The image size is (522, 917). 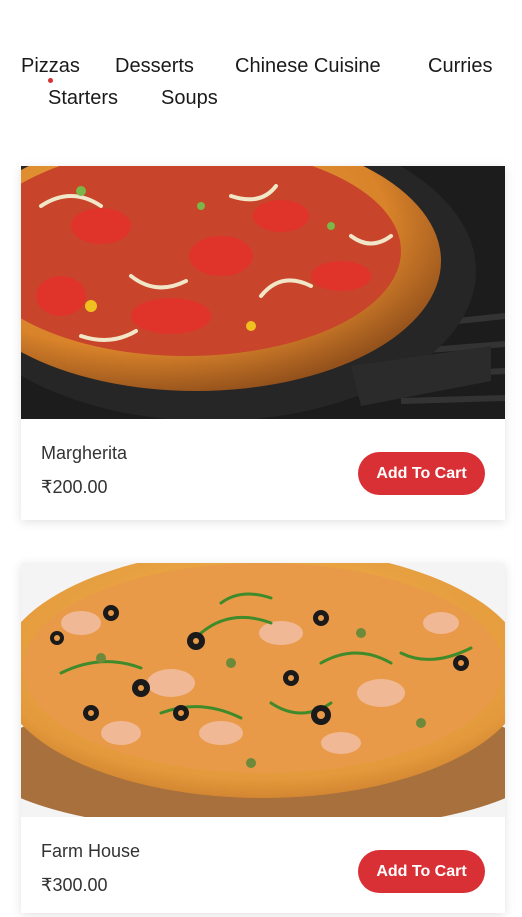 I want to click on product-name: Farm House, so click(x=91, y=851).